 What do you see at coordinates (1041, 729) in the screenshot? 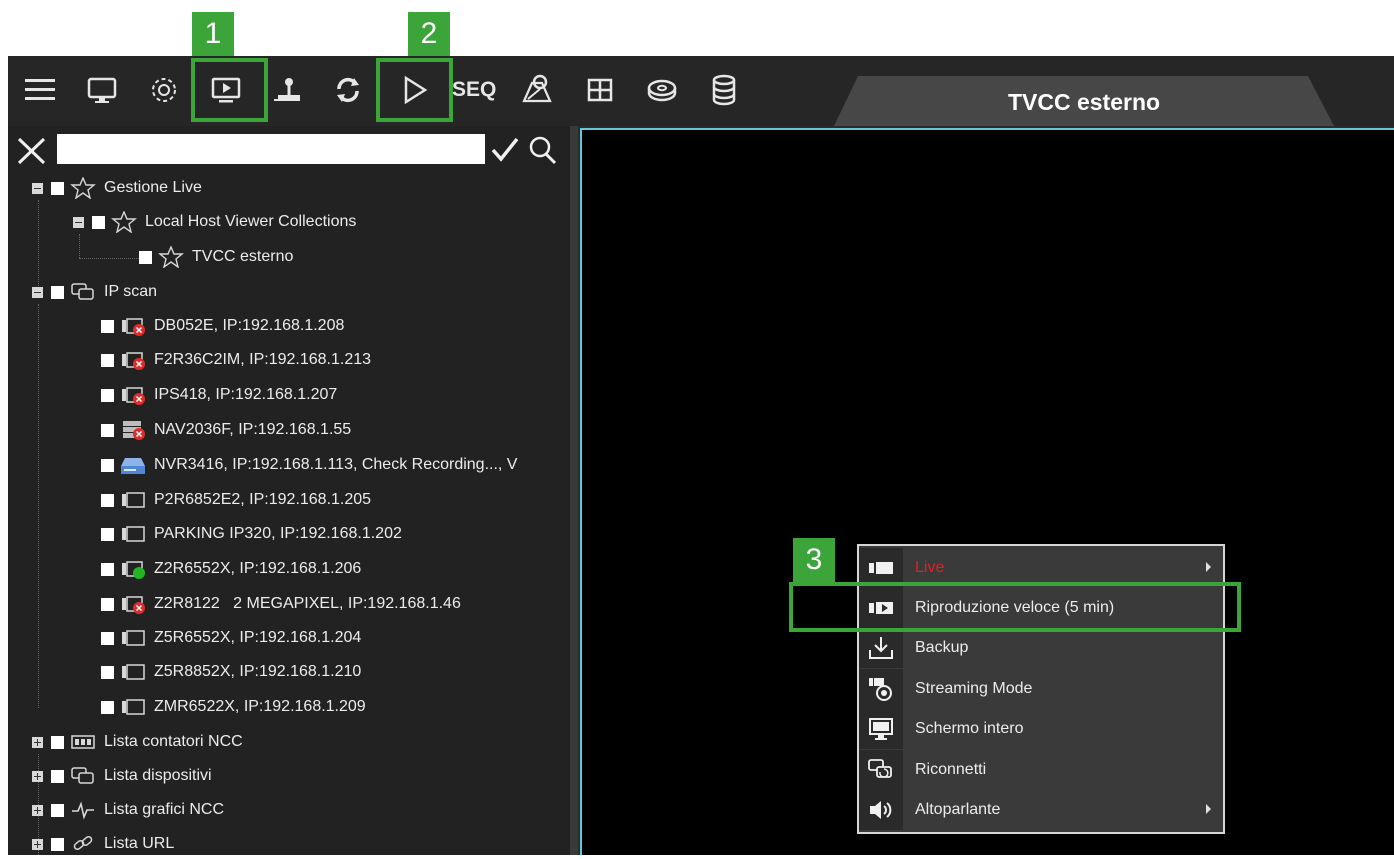
I see `menu-item-schermo-intero: Schermo intero` at bounding box center [1041, 729].